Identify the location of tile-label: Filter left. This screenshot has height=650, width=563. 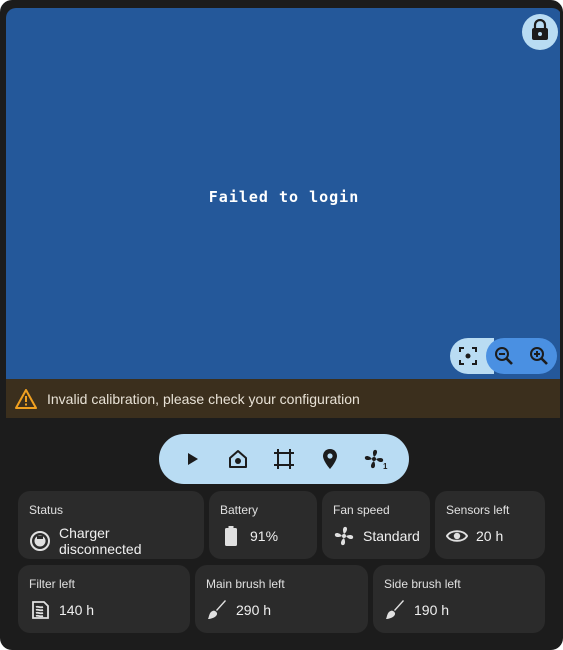
(52, 584).